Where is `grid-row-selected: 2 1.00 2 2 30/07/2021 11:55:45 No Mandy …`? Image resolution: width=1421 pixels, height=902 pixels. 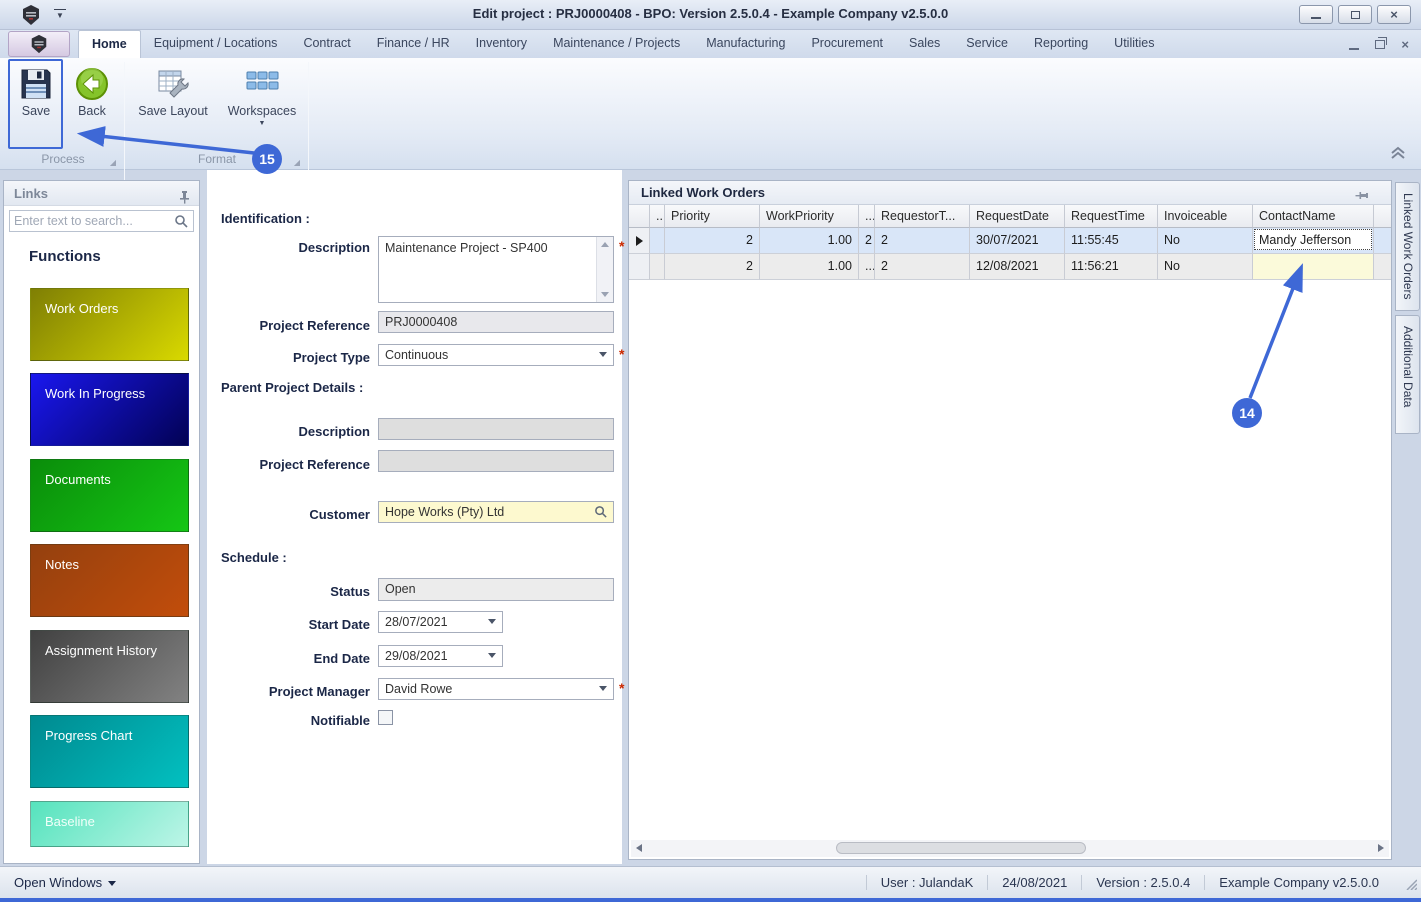 grid-row-selected: 2 1.00 2 2 30/07/2021 11:55:45 No Mandy … is located at coordinates (1010, 241).